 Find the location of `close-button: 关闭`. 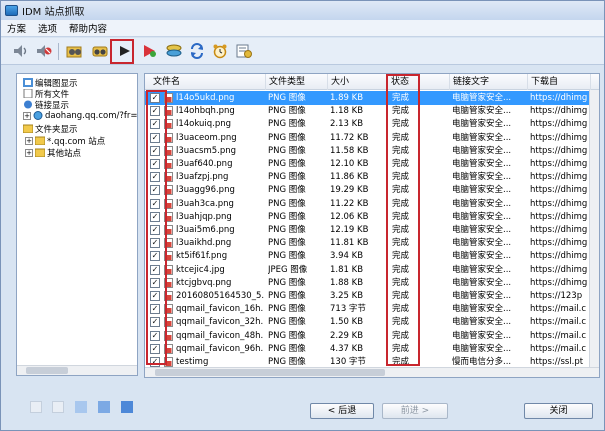

close-button: 关闭 is located at coordinates (558, 411).